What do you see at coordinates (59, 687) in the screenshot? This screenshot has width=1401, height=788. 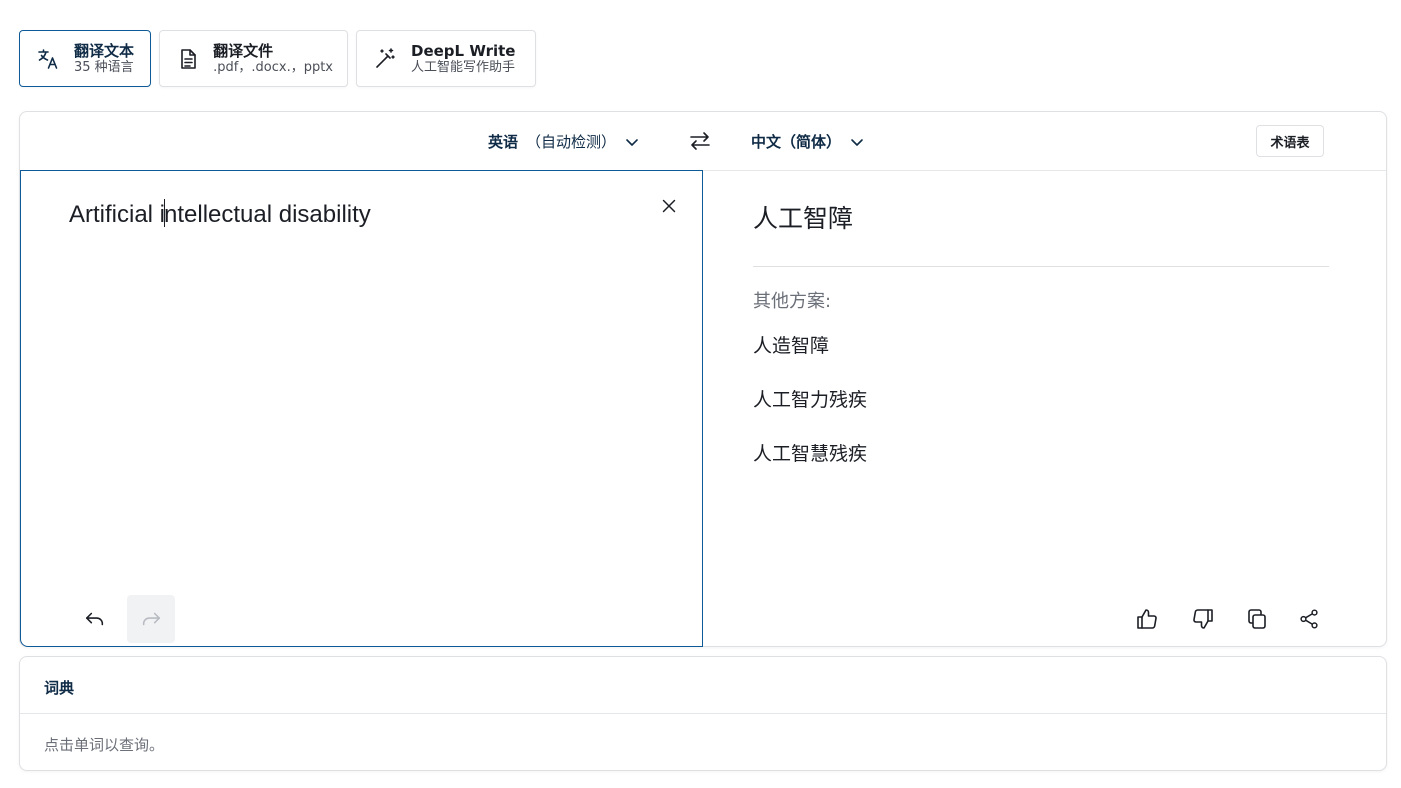 I see `dictionary-title: 词典` at bounding box center [59, 687].